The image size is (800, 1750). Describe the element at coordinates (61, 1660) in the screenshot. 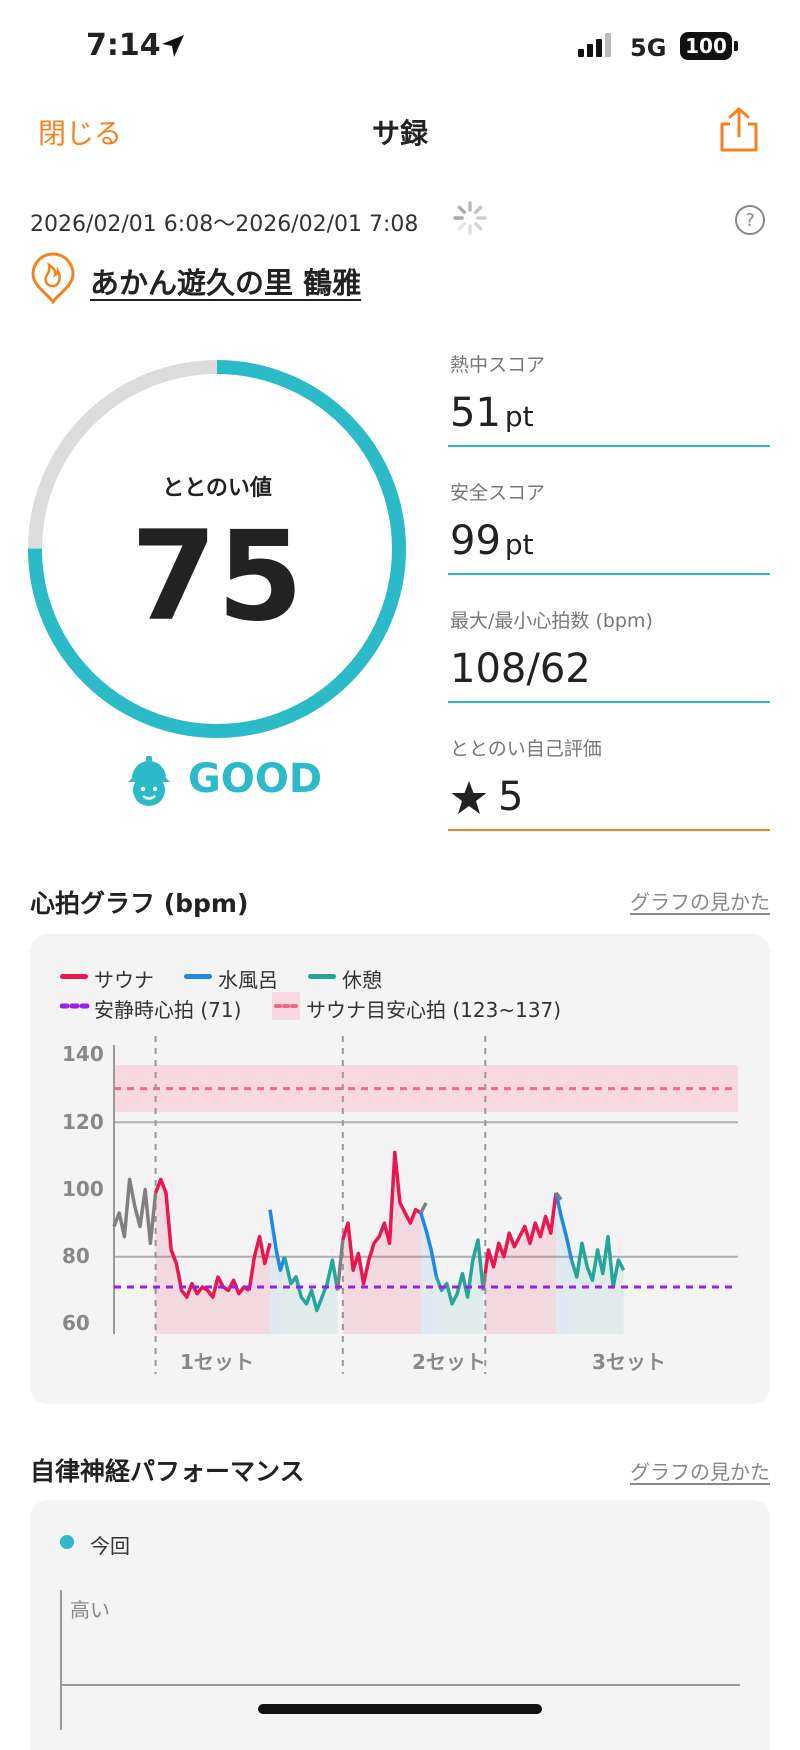

I see `ans-y-axis` at that location.